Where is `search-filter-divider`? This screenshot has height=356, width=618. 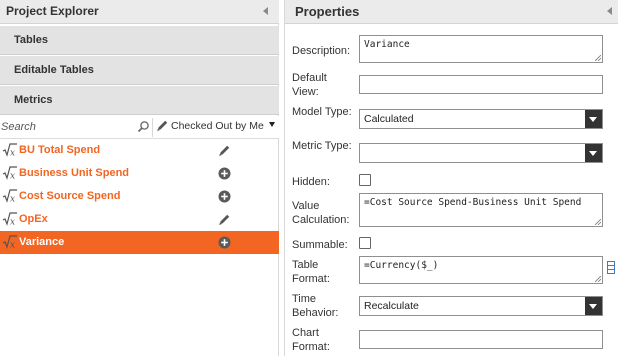 search-filter-divider is located at coordinates (152, 127).